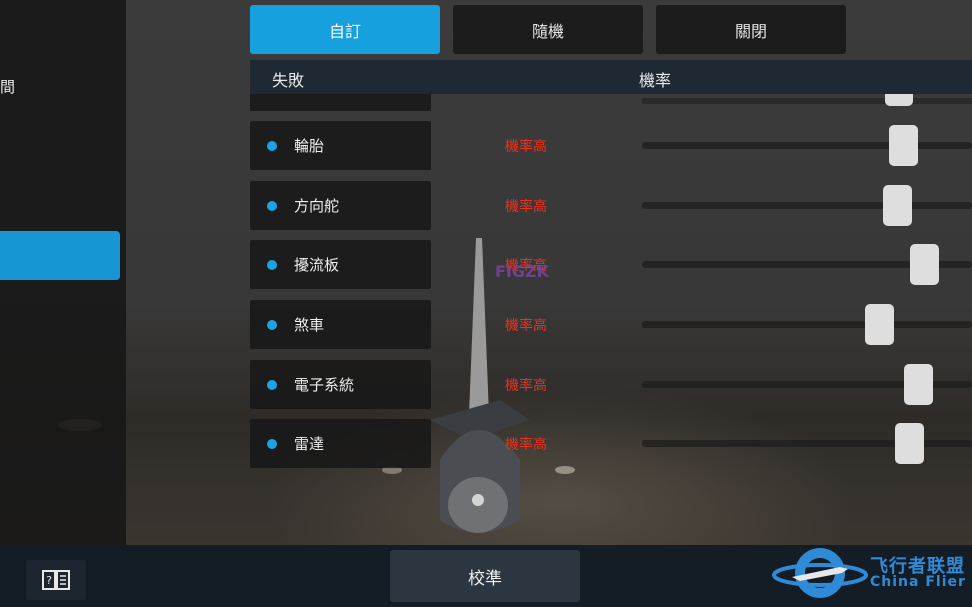 The height and width of the screenshot is (607, 972). What do you see at coordinates (309, 325) in the screenshot?
I see `failure-name: 煞車` at bounding box center [309, 325].